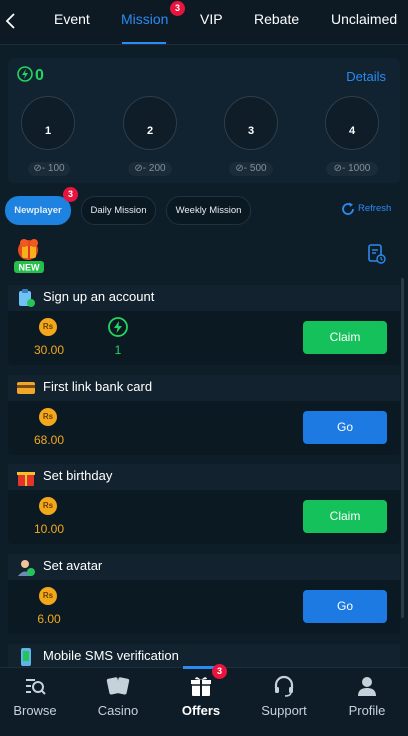 The image size is (408, 736). What do you see at coordinates (204, 388) in the screenshot?
I see `task-header: First link bank card` at bounding box center [204, 388].